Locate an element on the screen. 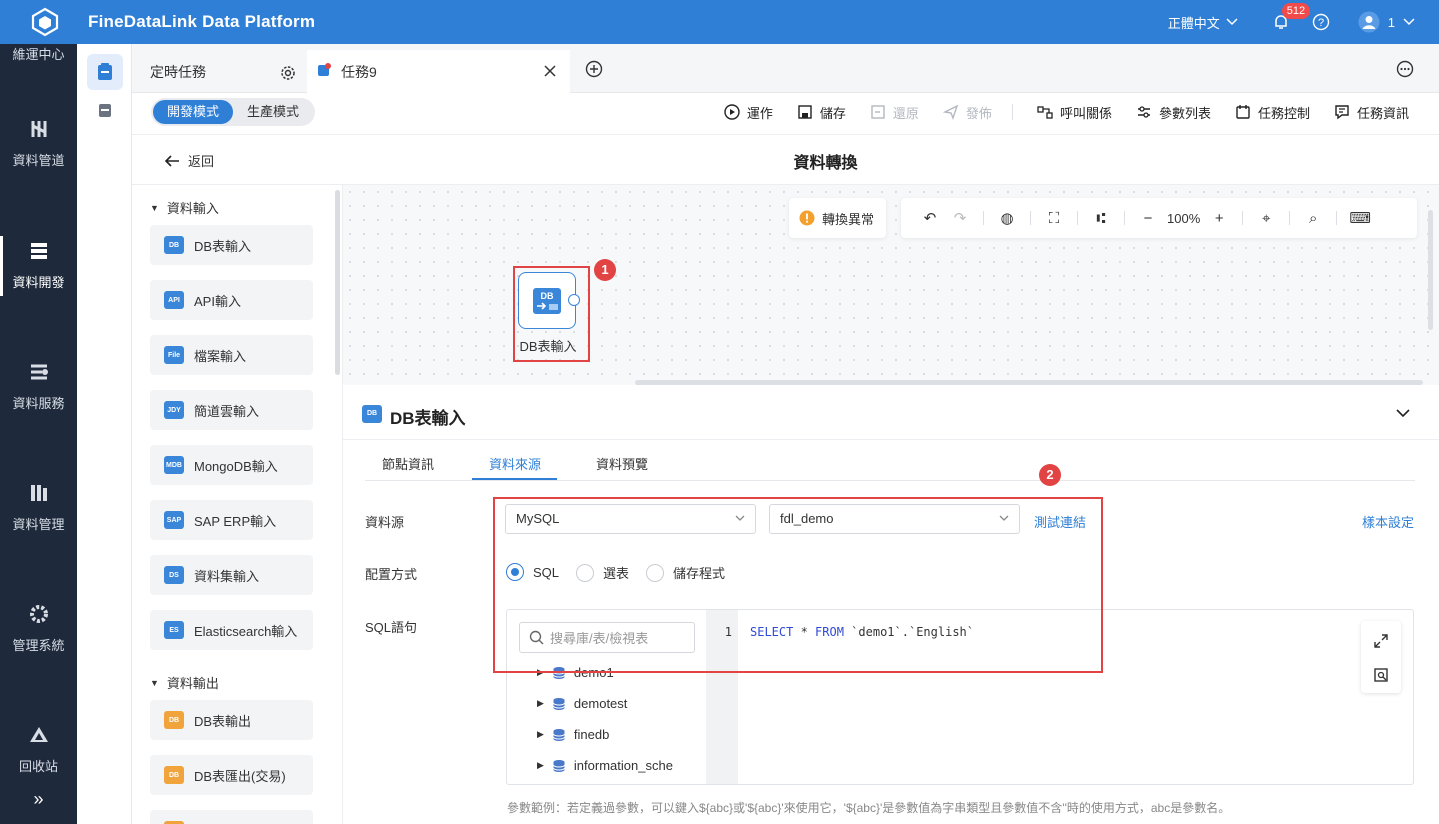 This screenshot has height=824, width=1439. fullscreen-icon is located at coordinates (1381, 641).